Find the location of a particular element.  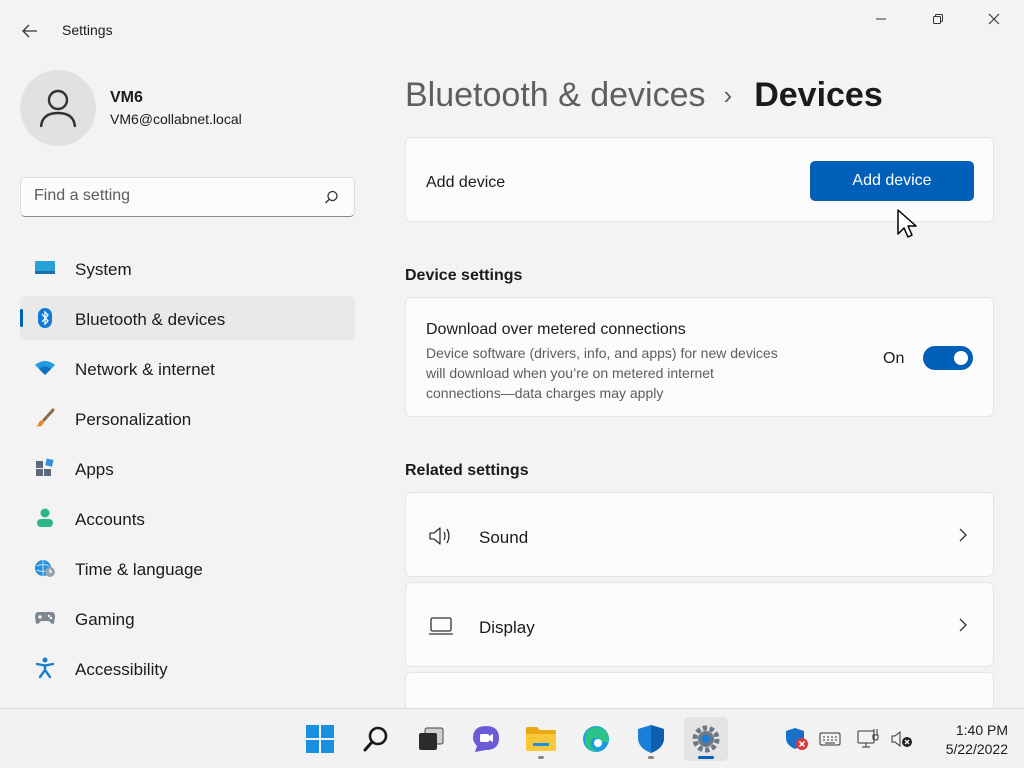

minimize-button is located at coordinates (881, 19).